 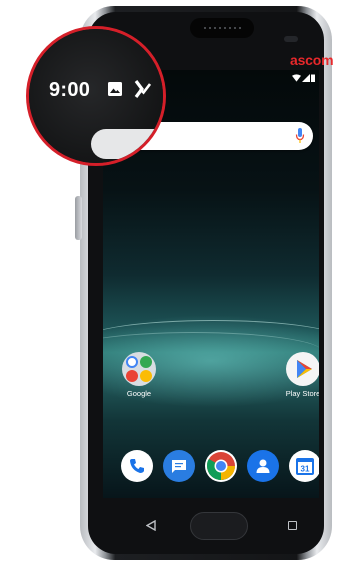 What do you see at coordinates (302, 393) in the screenshot?
I see `app-label: Play Store` at bounding box center [302, 393].